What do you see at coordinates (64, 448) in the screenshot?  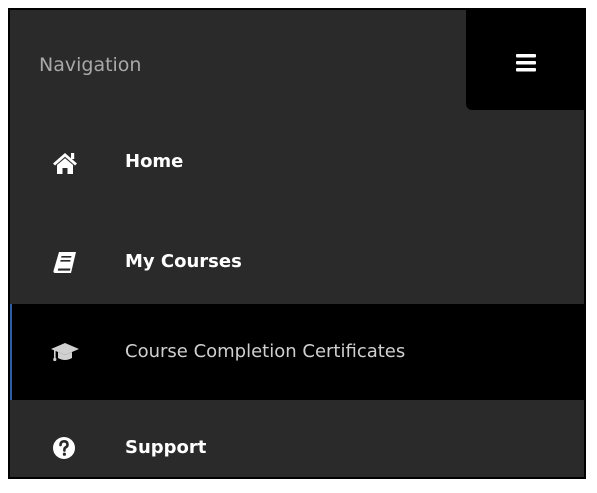 I see `question-circle-icon` at bounding box center [64, 448].